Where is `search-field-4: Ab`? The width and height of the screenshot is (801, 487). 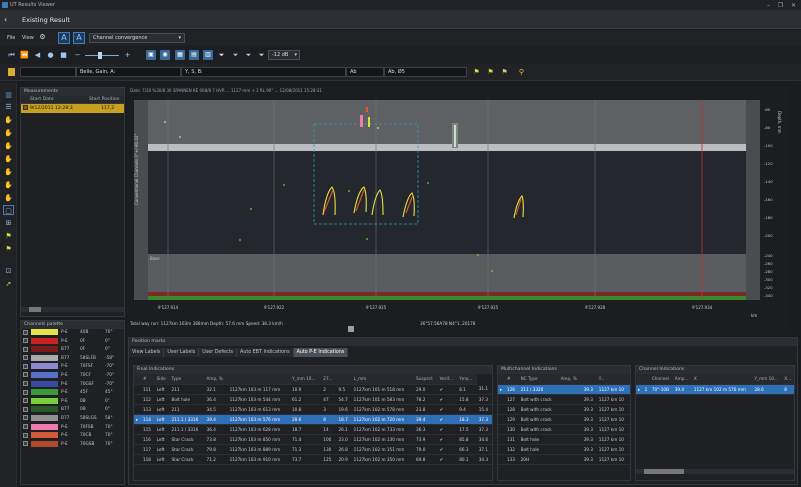 search-field-4: Ab is located at coordinates (365, 72).